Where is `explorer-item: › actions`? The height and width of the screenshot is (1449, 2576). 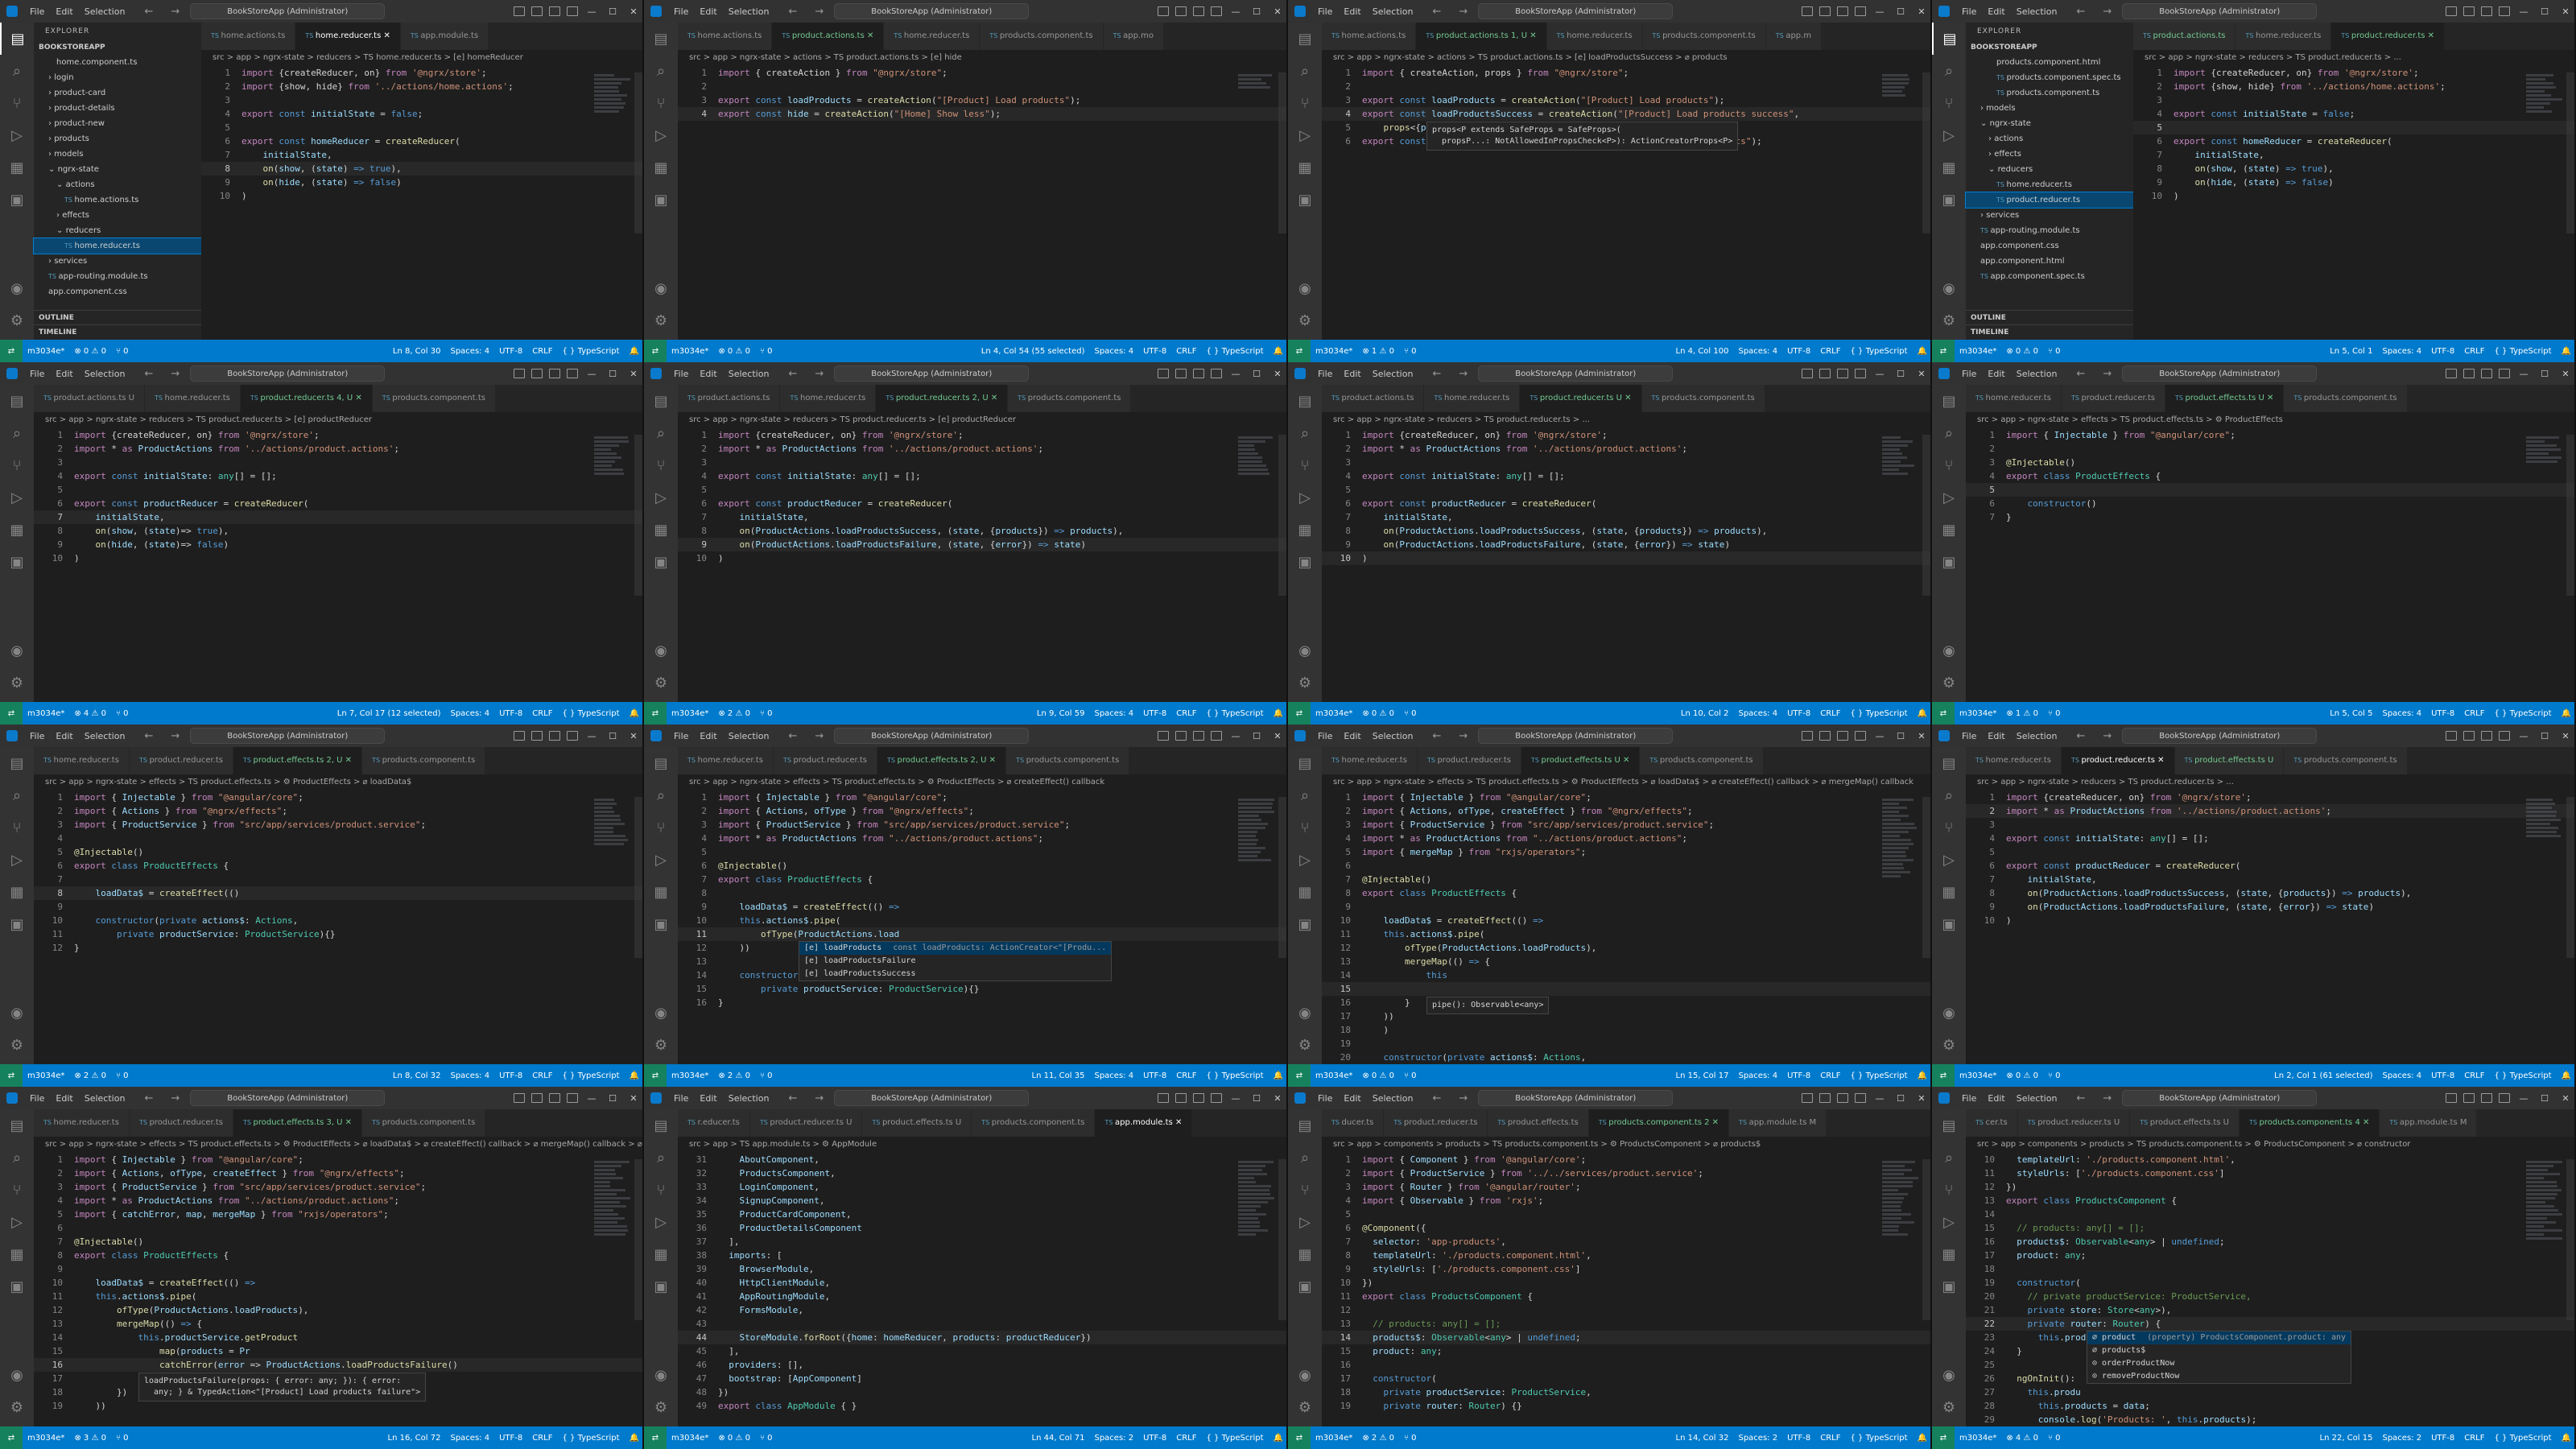
explorer-item: › actions is located at coordinates (2049, 139).